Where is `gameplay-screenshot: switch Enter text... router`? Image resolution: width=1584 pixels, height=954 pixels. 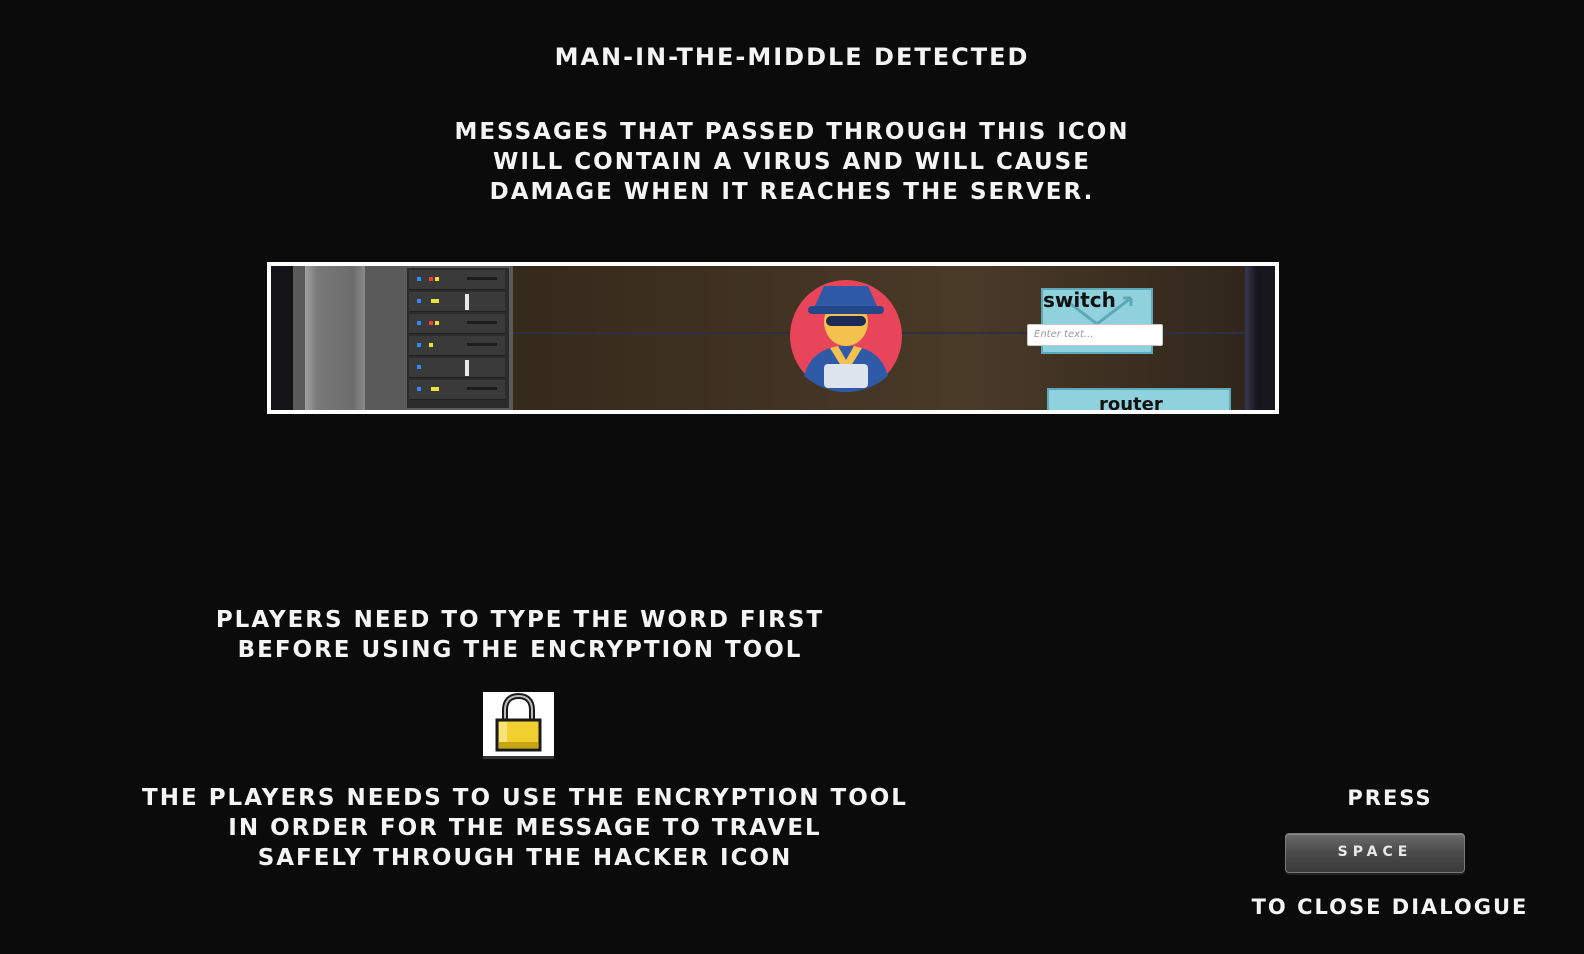 gameplay-screenshot: switch Enter text... router is located at coordinates (773, 338).